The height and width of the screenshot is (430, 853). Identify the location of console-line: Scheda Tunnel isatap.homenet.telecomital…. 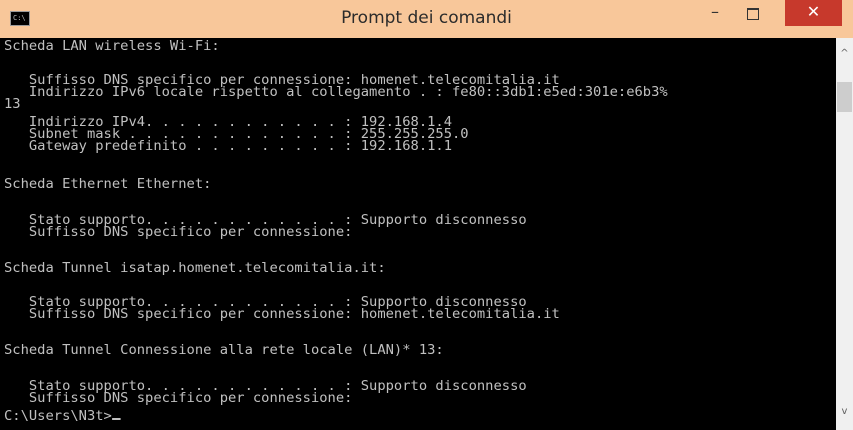
(195, 268).